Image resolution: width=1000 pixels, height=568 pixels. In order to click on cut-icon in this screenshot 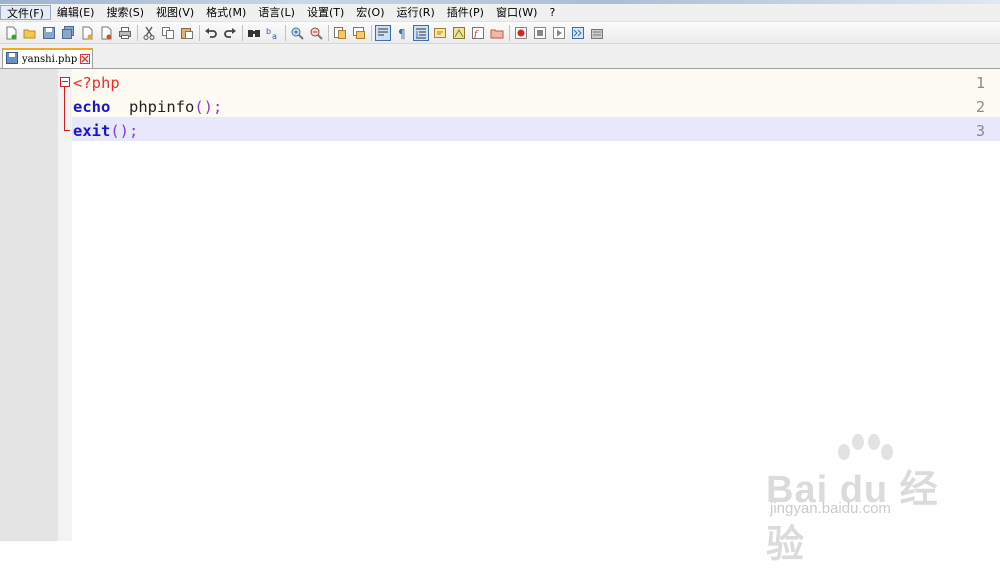, I will do `click(149, 33)`.